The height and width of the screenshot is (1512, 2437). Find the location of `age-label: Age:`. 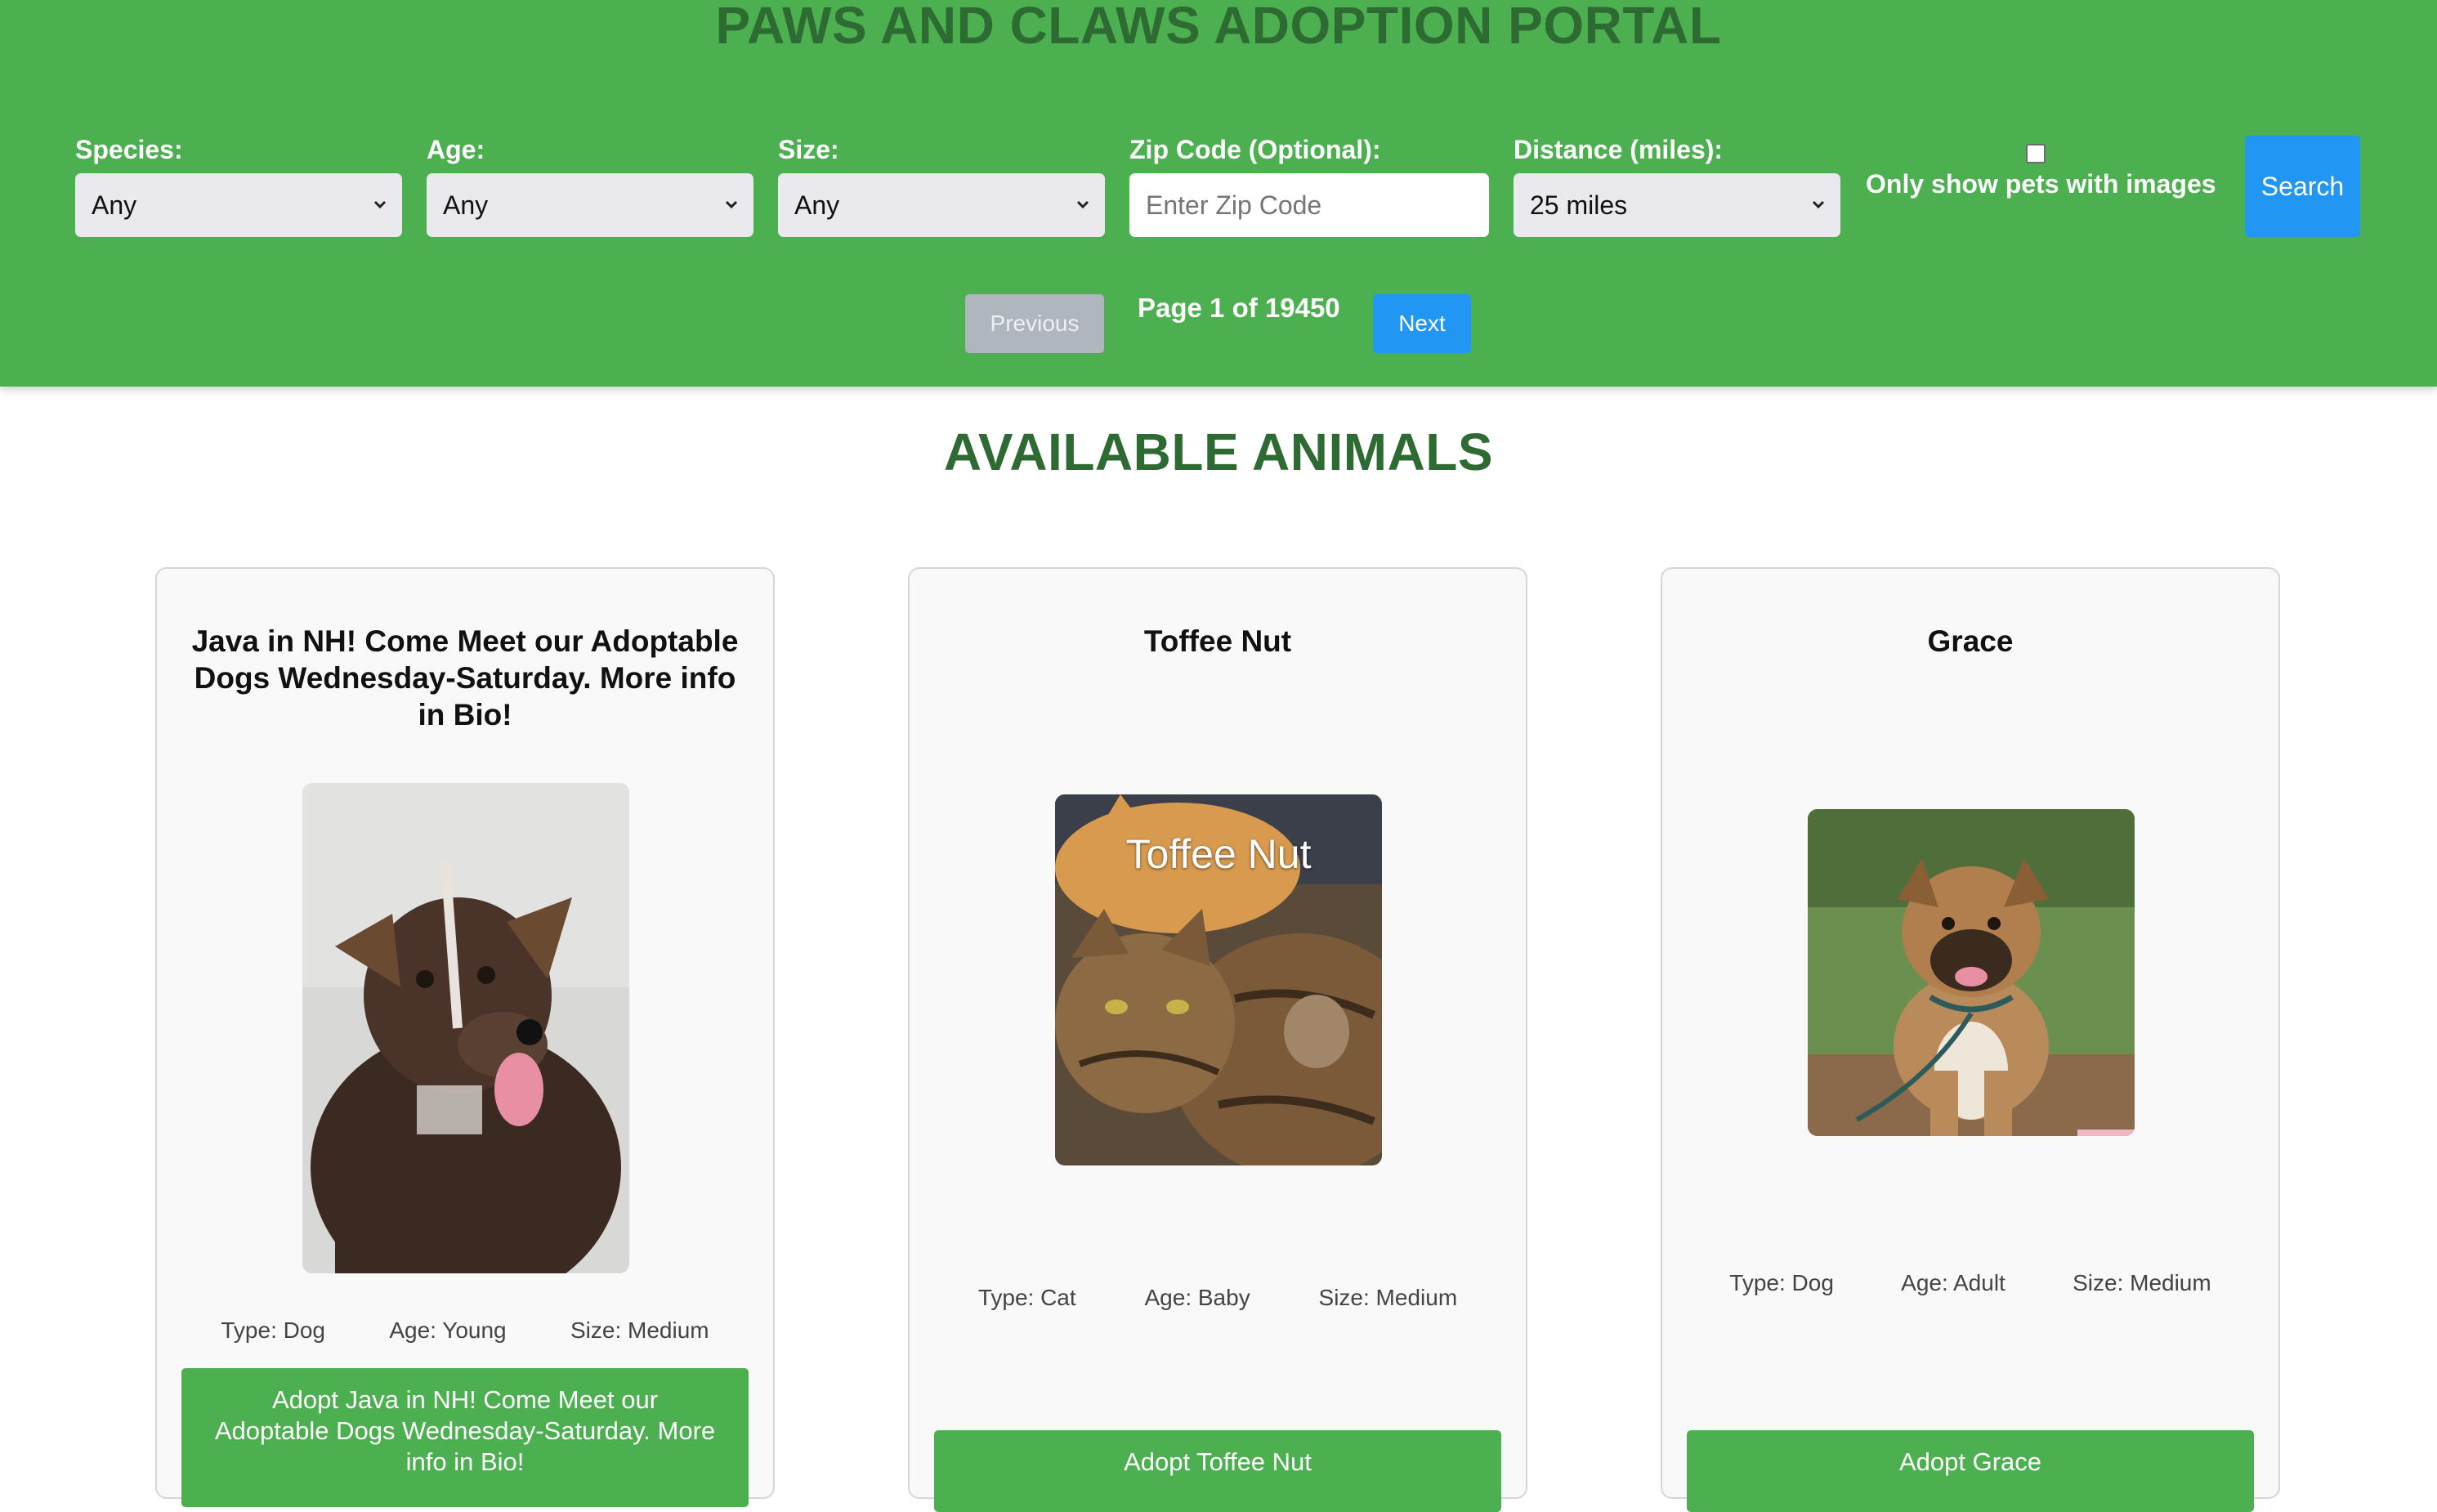

age-label: Age: is located at coordinates (456, 149).